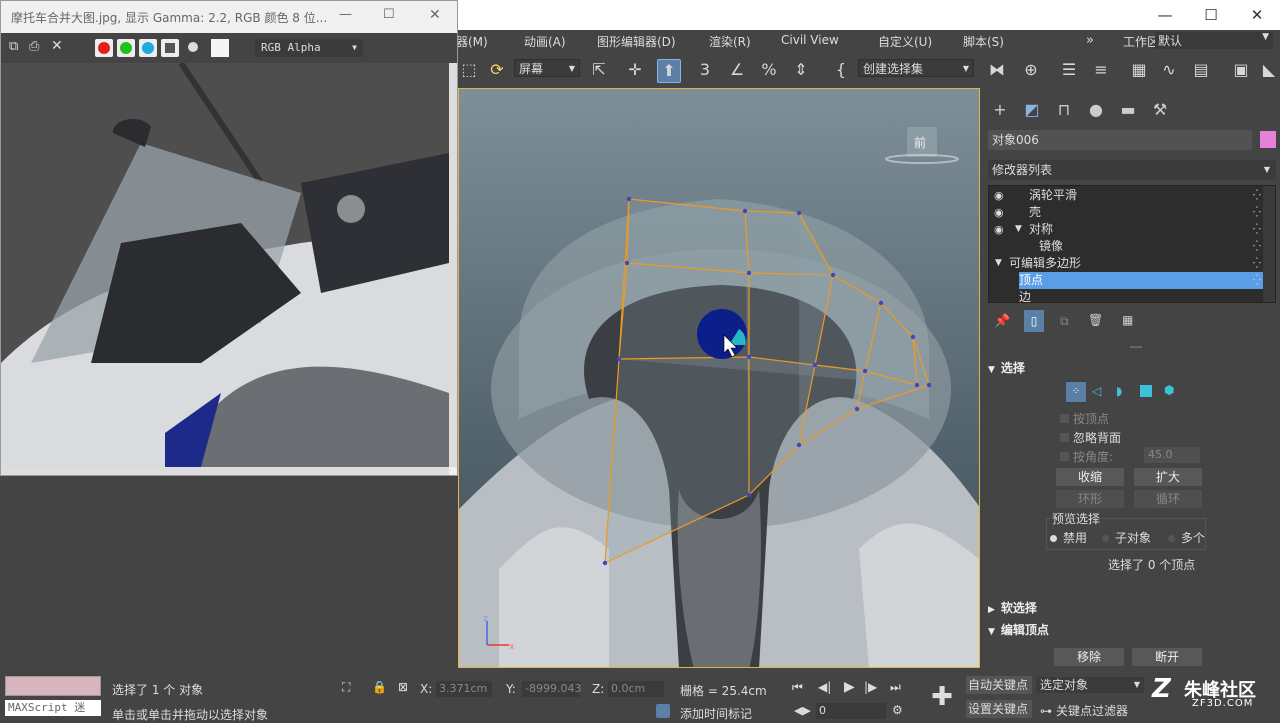  I want to click on shrink-button: 收缩, so click(1090, 477).